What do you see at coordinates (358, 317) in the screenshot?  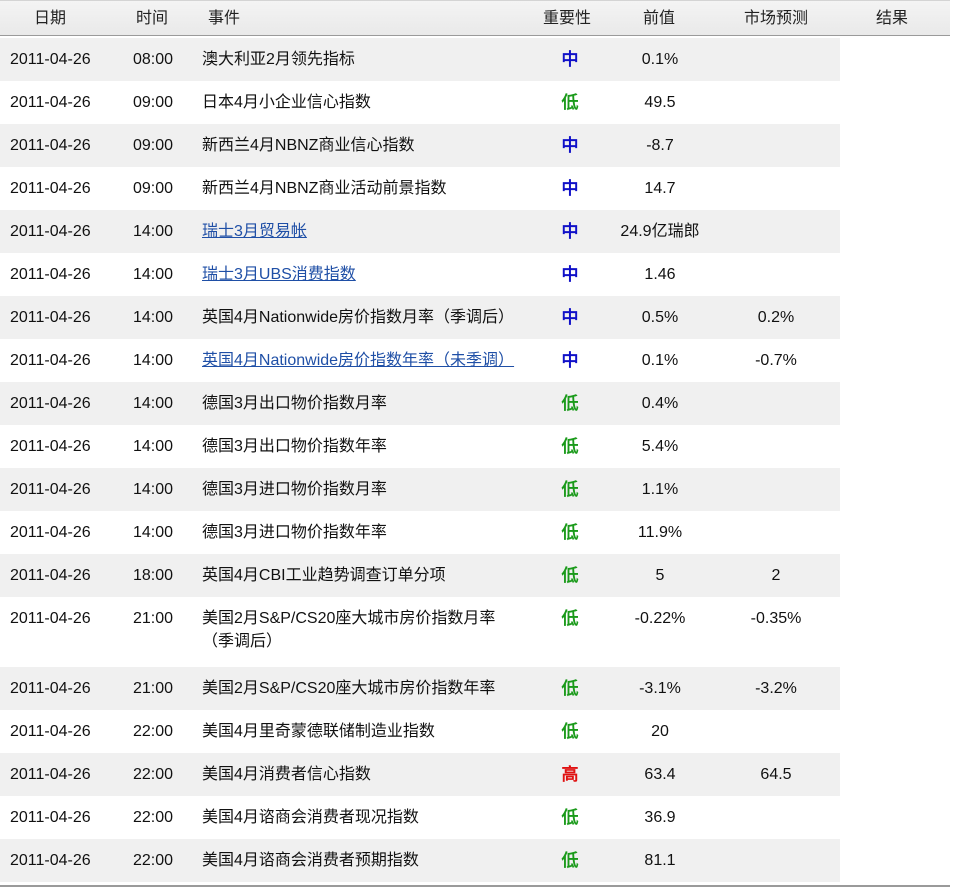 I see `event-name: 英国4月Nationwide房价指数月率（季调后）` at bounding box center [358, 317].